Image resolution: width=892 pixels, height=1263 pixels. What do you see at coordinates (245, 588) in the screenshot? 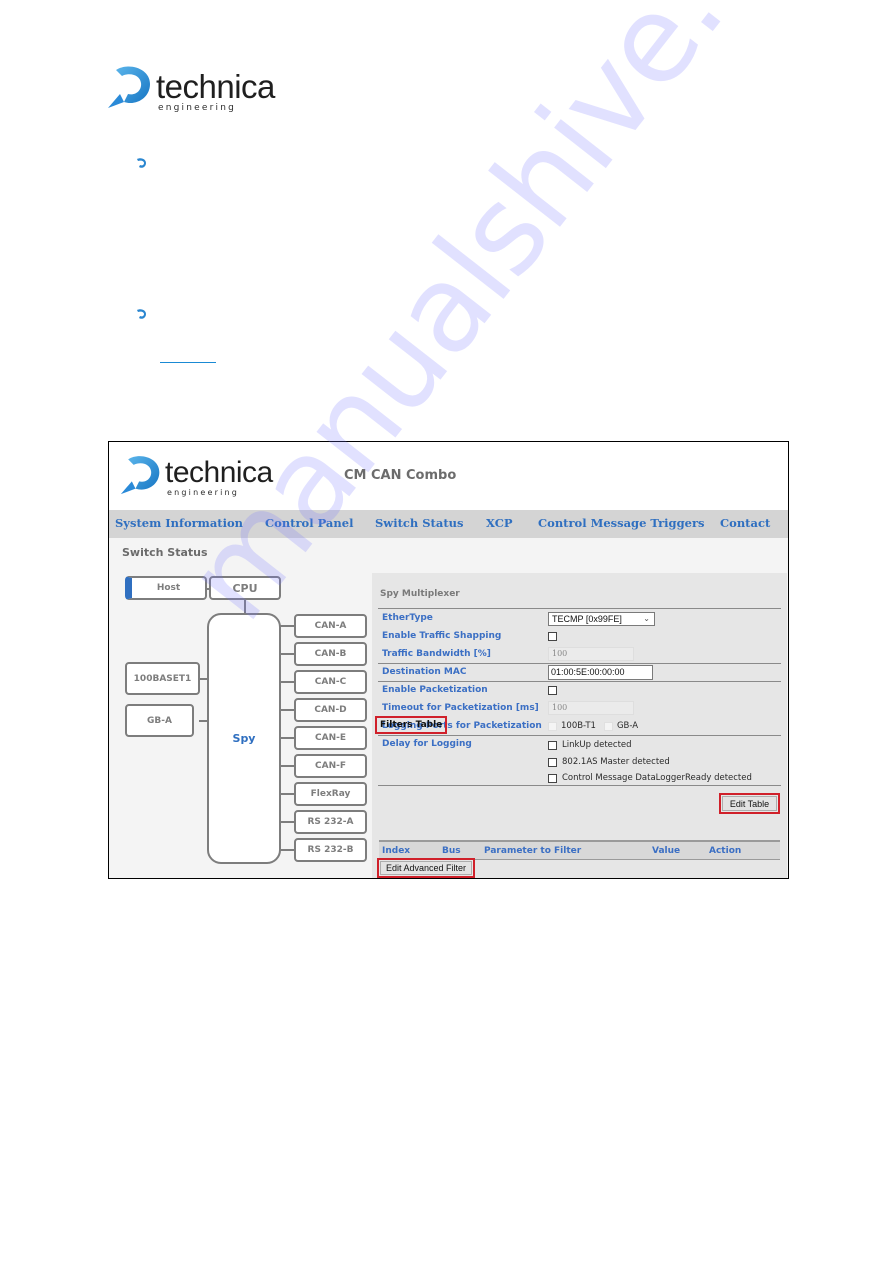
I see `node-cpu: CPU` at bounding box center [245, 588].